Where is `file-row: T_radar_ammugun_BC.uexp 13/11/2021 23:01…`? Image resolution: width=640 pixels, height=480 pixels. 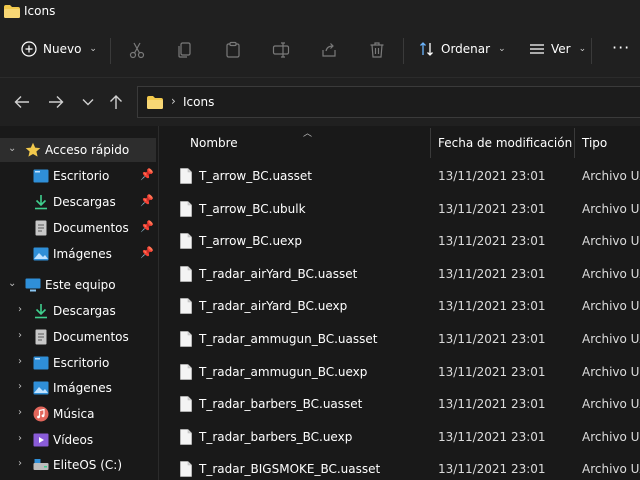
file-row: T_radar_ammugun_BC.uexp 13/11/2021 23:01… is located at coordinates (399, 372).